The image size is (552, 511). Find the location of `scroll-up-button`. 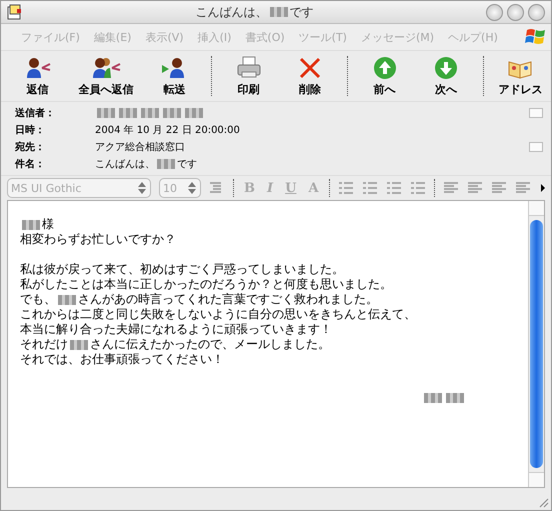

scroll-up-button is located at coordinates (536, 208).